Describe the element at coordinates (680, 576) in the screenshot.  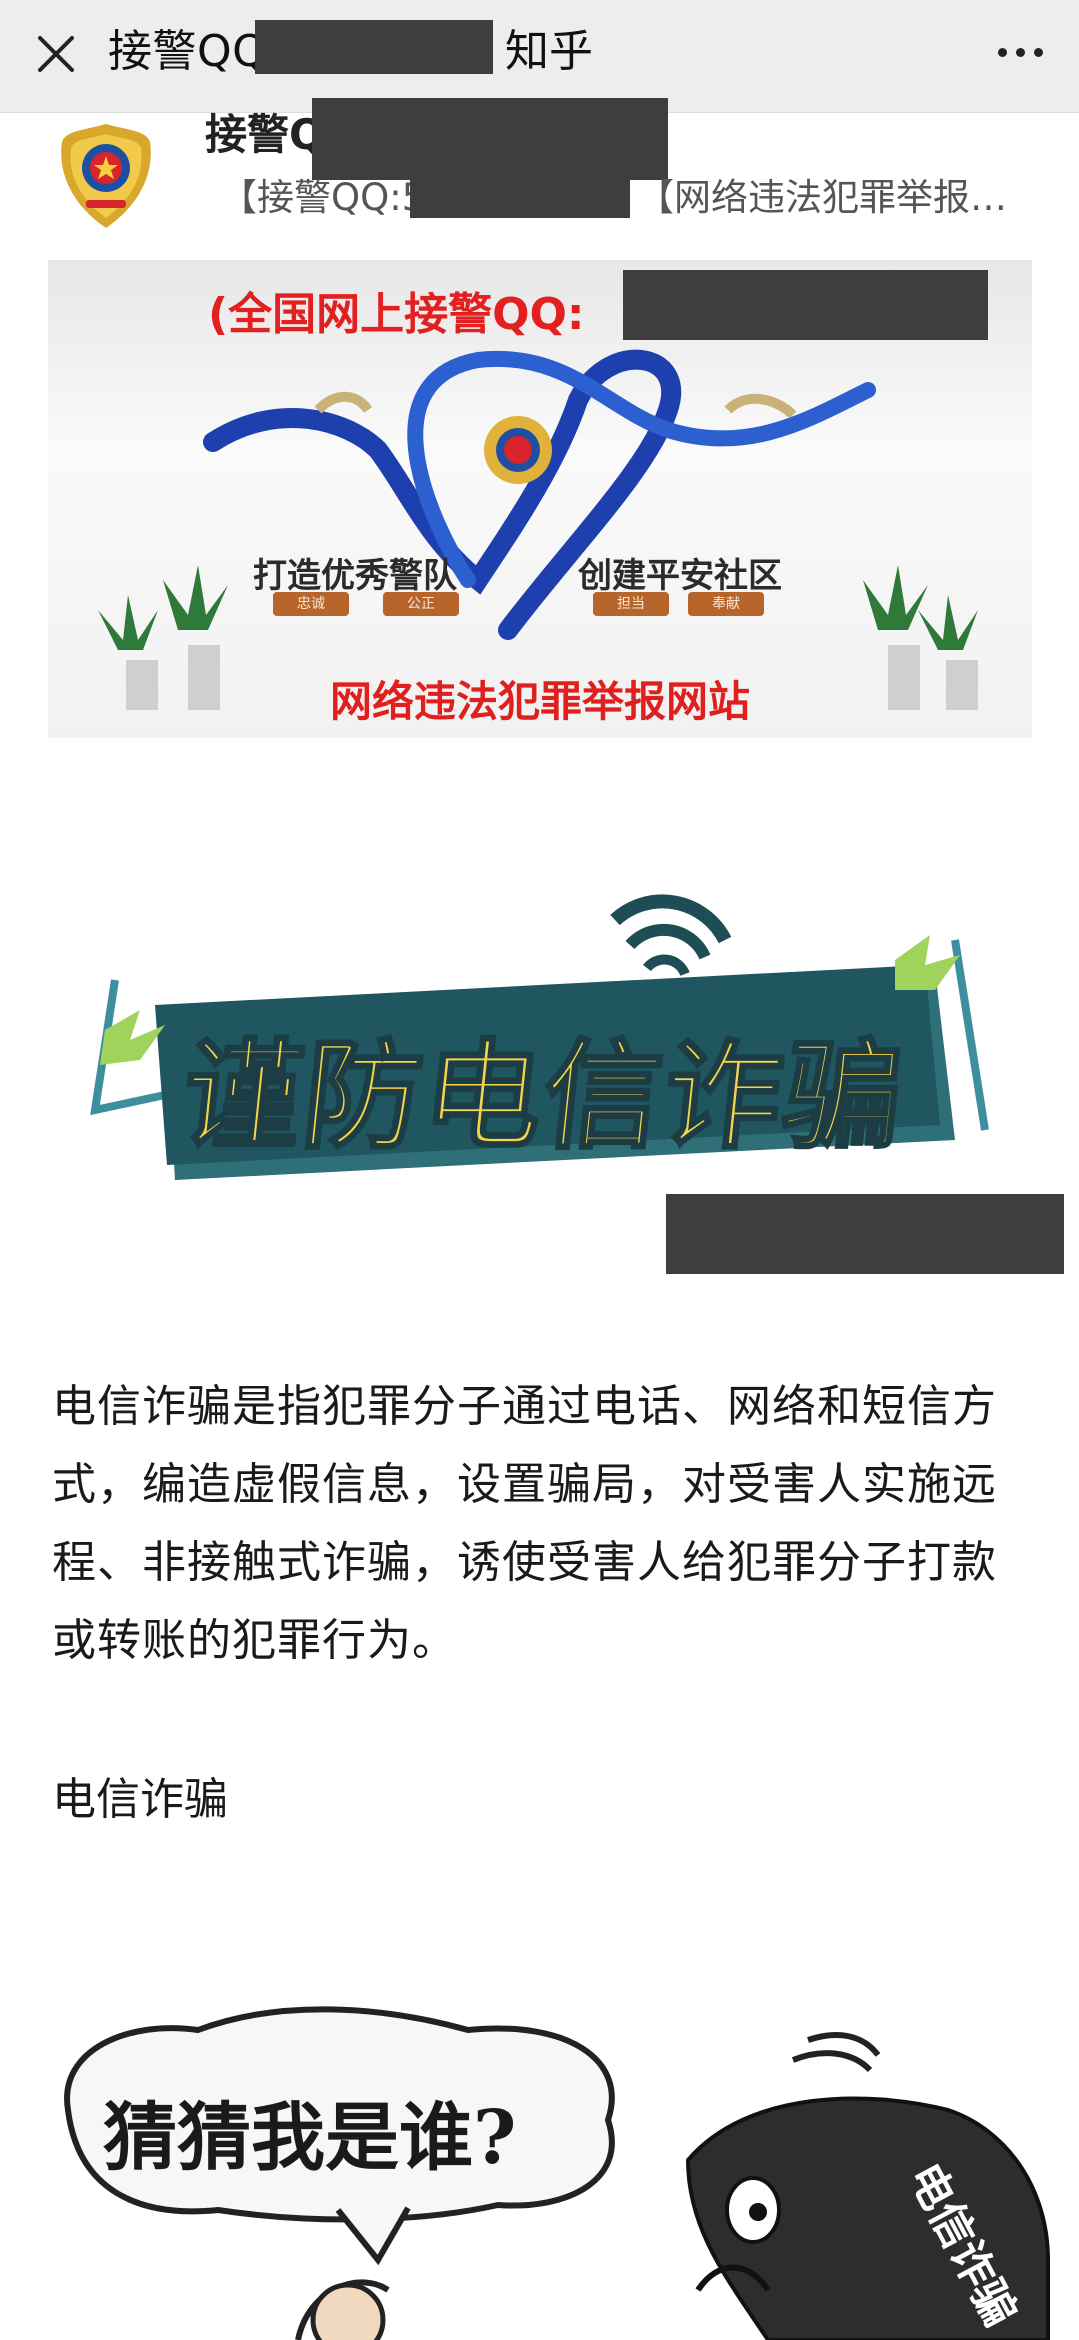
I see `banner-slogan-right: 创建平安社区` at that location.